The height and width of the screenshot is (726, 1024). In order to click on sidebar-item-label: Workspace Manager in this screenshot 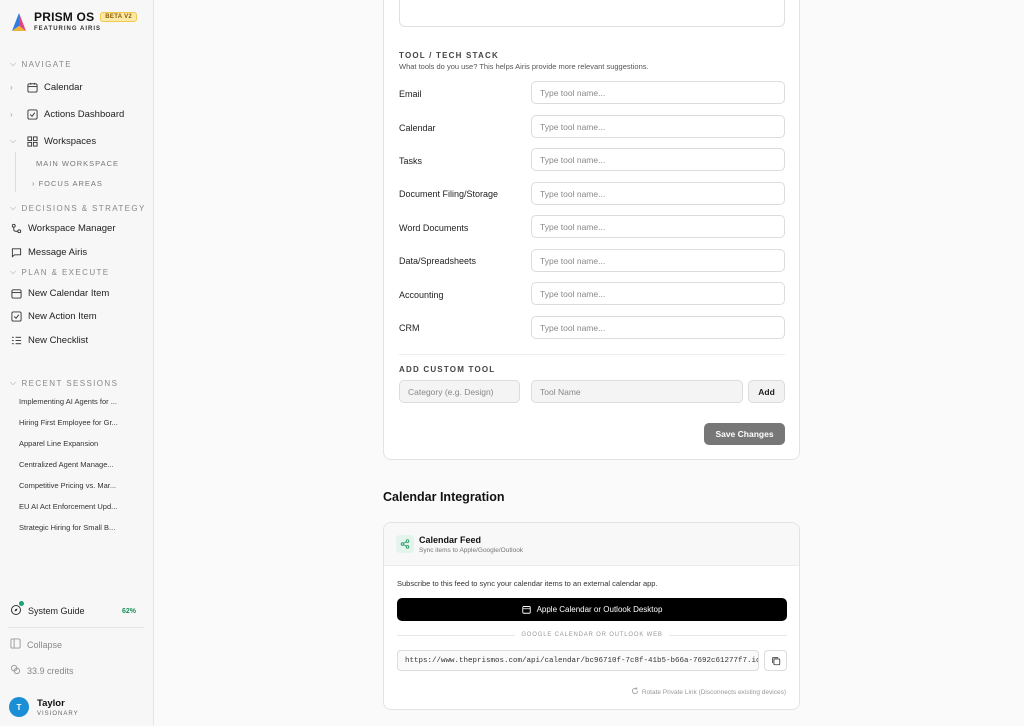, I will do `click(72, 228)`.